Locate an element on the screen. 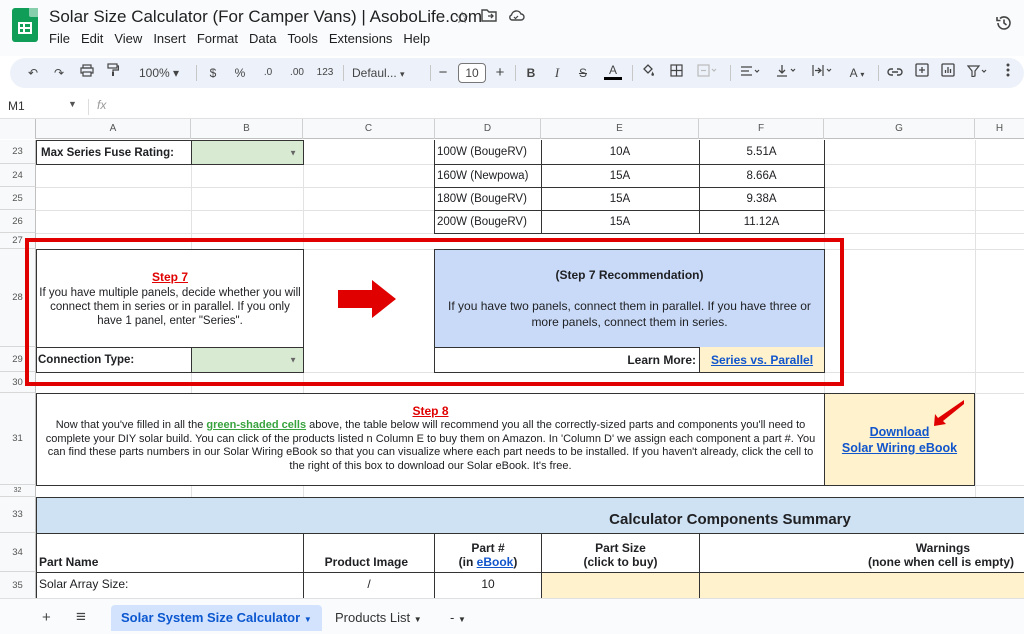 The width and height of the screenshot is (1024, 634). merge-cells-icon is located at coordinates (708, 73).